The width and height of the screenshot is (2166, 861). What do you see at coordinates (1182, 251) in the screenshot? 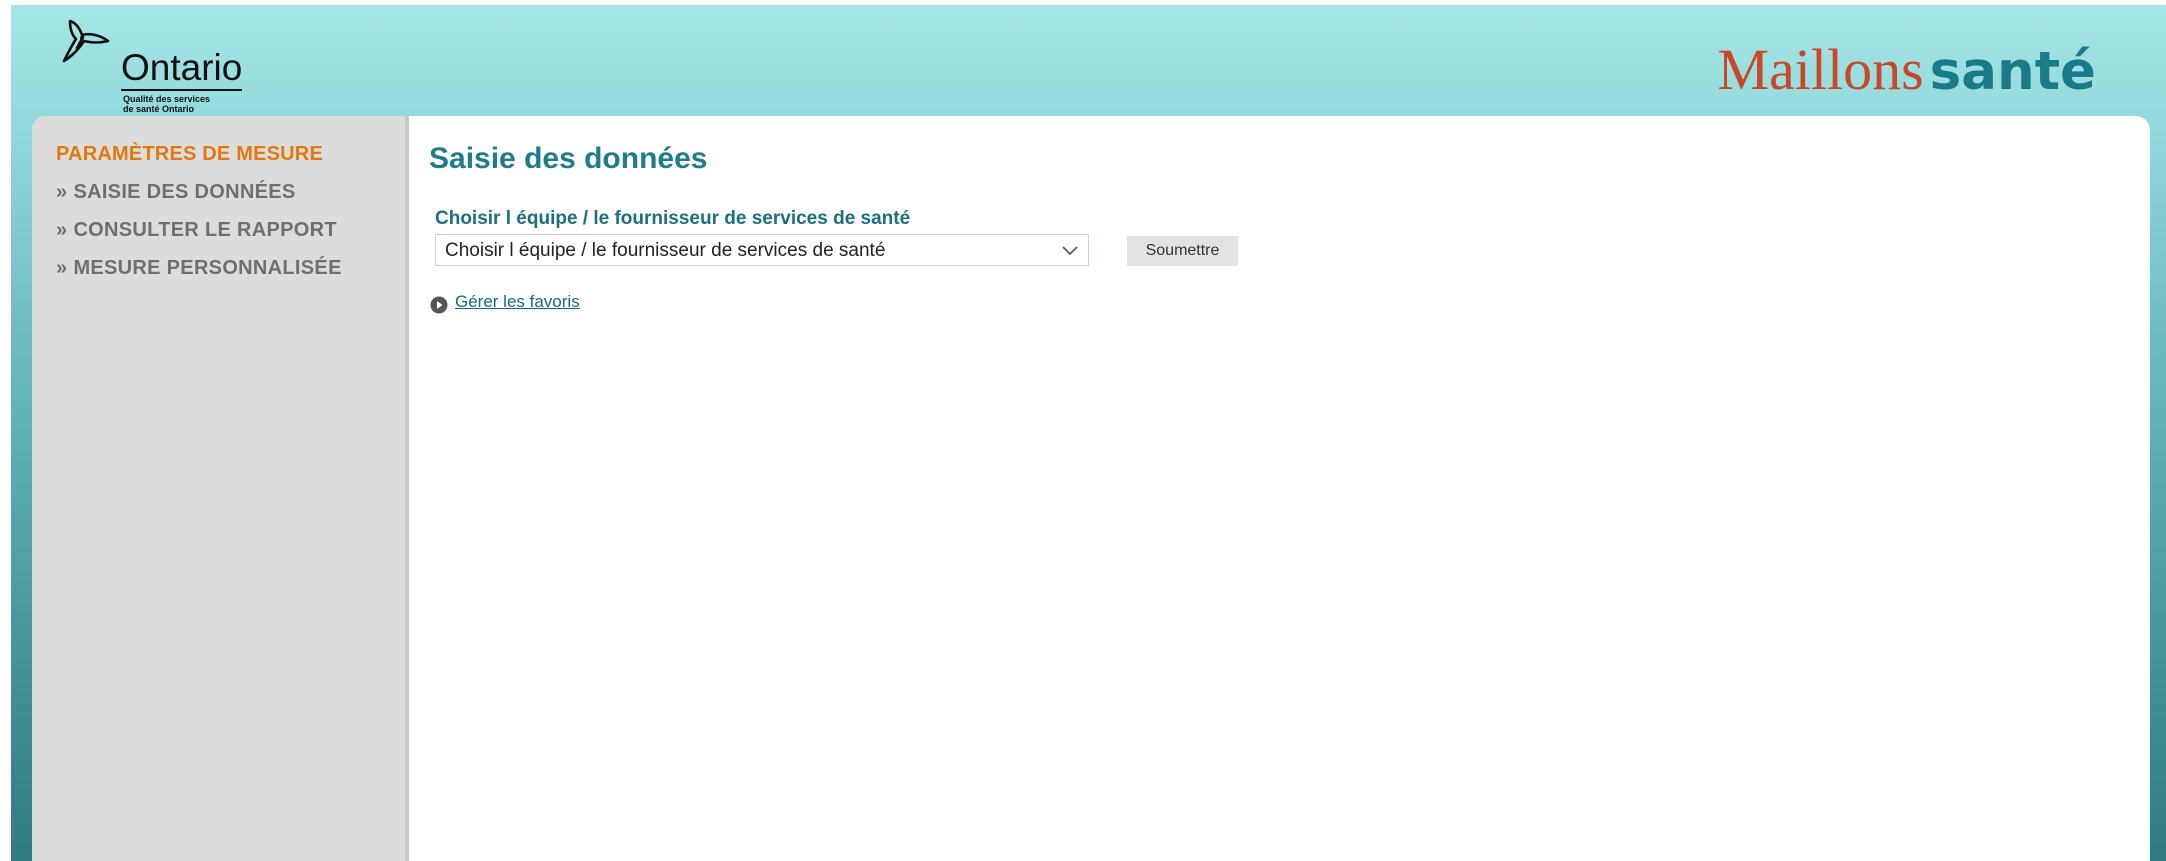
I see `submit-button: Soumettre` at bounding box center [1182, 251].